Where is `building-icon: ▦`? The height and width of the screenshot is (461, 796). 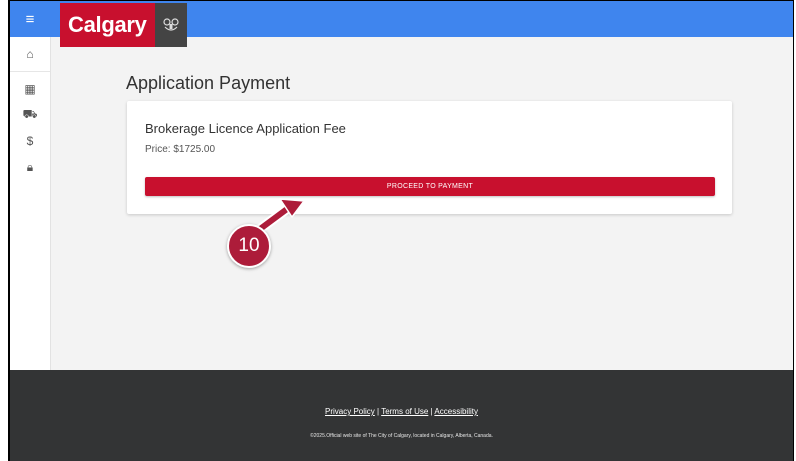 building-icon: ▦ is located at coordinates (30, 89).